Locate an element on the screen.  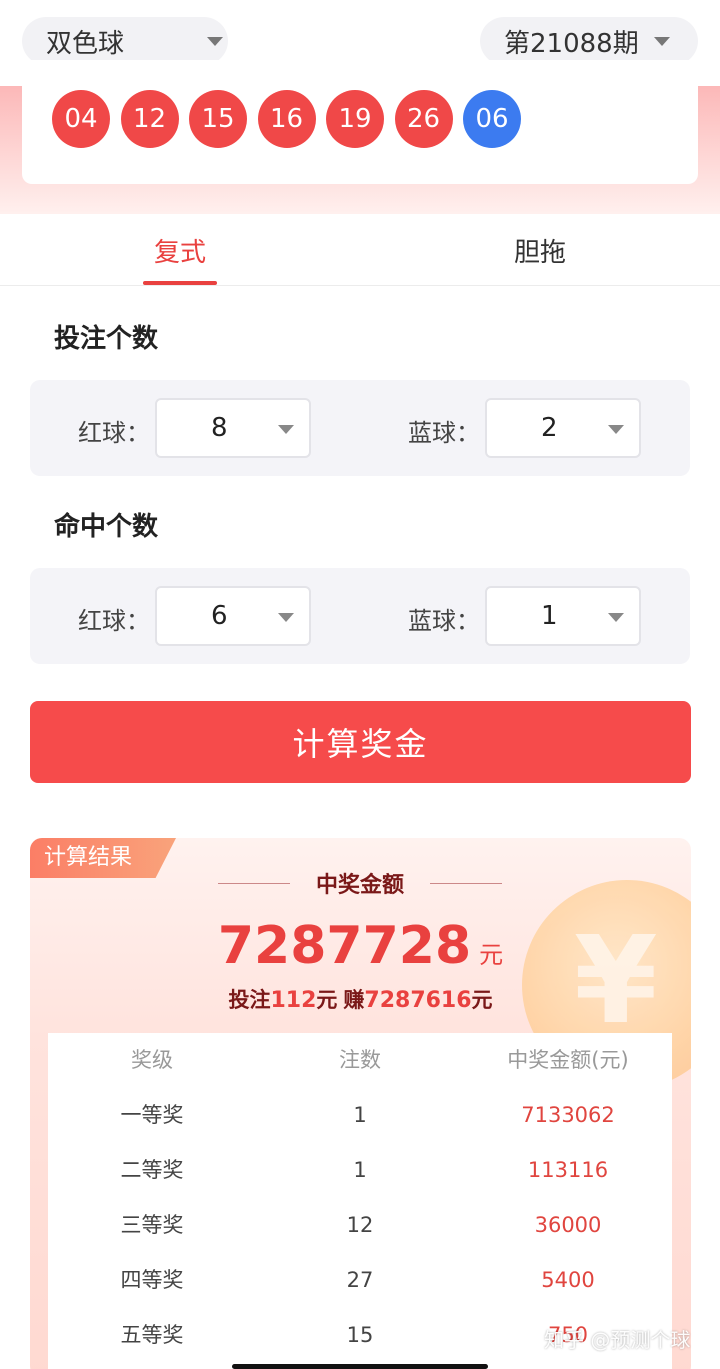
bet-red-value: 8 is located at coordinates (219, 428).